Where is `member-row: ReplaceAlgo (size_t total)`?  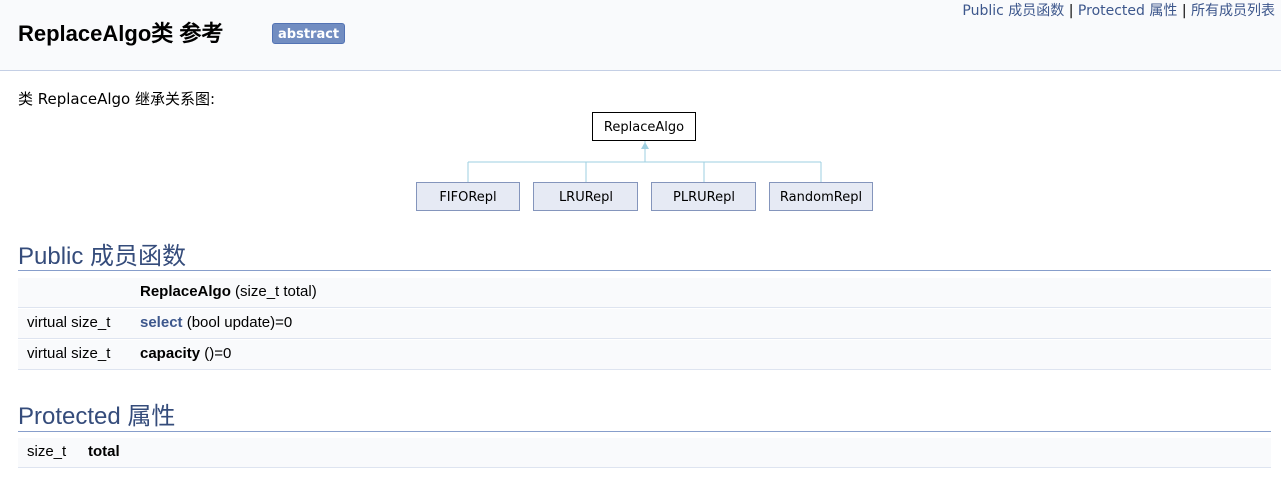 member-row: ReplaceAlgo (size_t total) is located at coordinates (644, 293).